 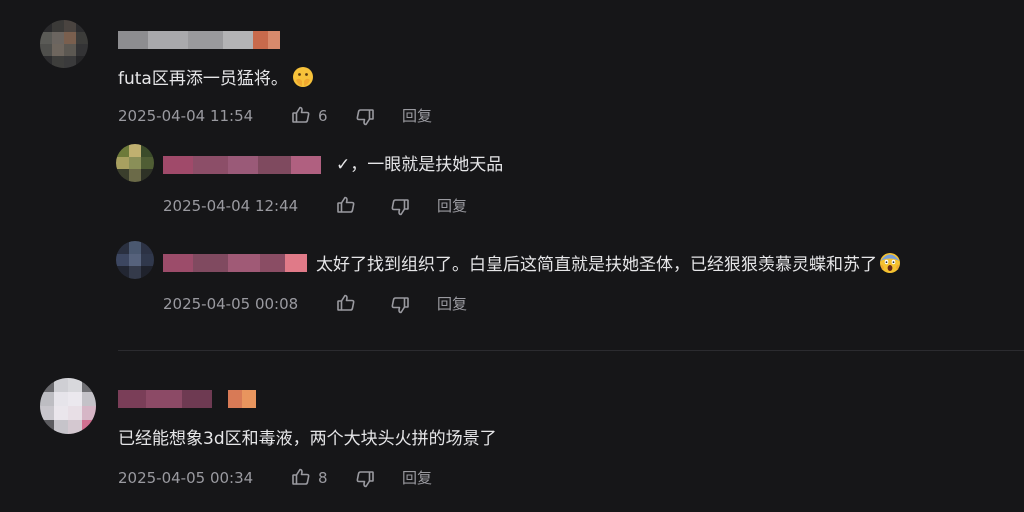 I want to click on timestamp: 2025-04-04 11:54, so click(x=186, y=116).